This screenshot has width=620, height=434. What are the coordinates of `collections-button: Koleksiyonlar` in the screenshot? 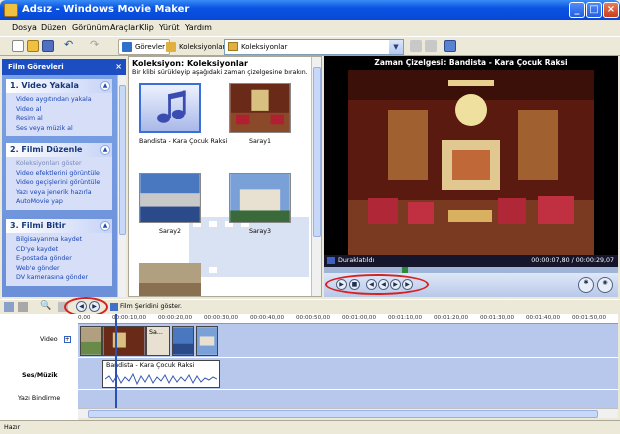 It's located at (196, 47).